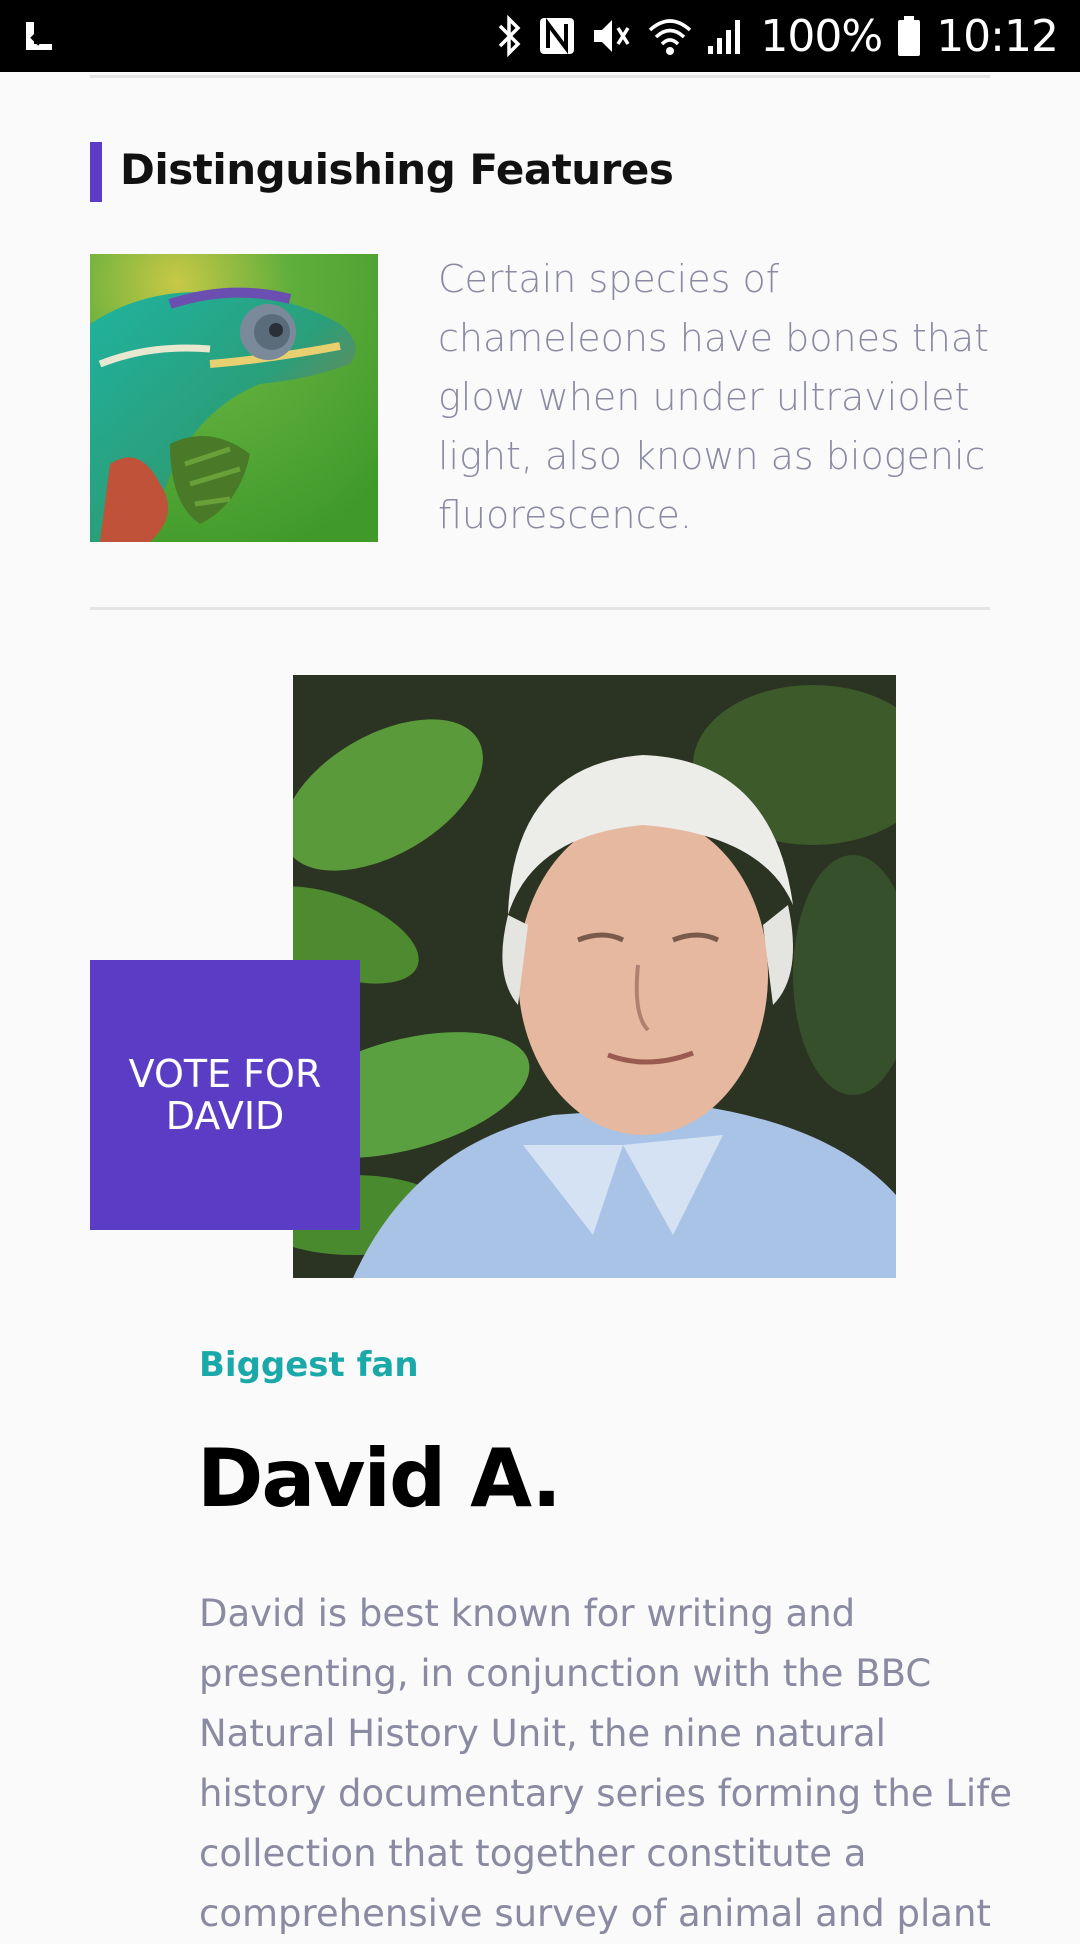  What do you see at coordinates (821, 36) in the screenshot?
I see `battery-percent: 100%` at bounding box center [821, 36].